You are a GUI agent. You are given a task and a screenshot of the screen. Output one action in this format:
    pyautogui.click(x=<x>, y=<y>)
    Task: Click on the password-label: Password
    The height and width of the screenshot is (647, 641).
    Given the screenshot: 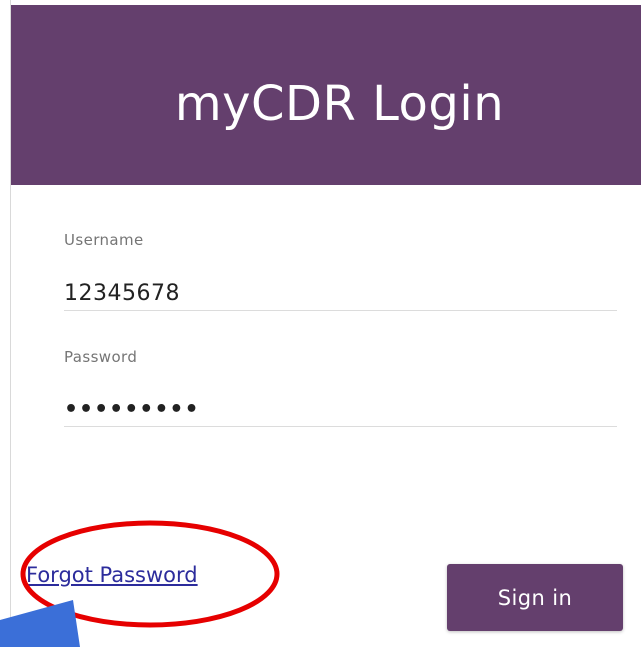 What is the action you would take?
    pyautogui.click(x=101, y=357)
    